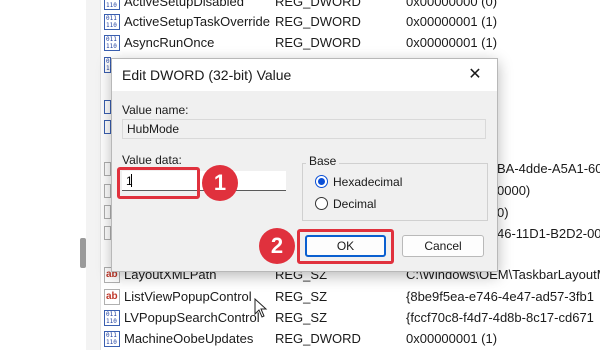  I want to click on value-name: LVPopupSearchControl, so click(192, 317).